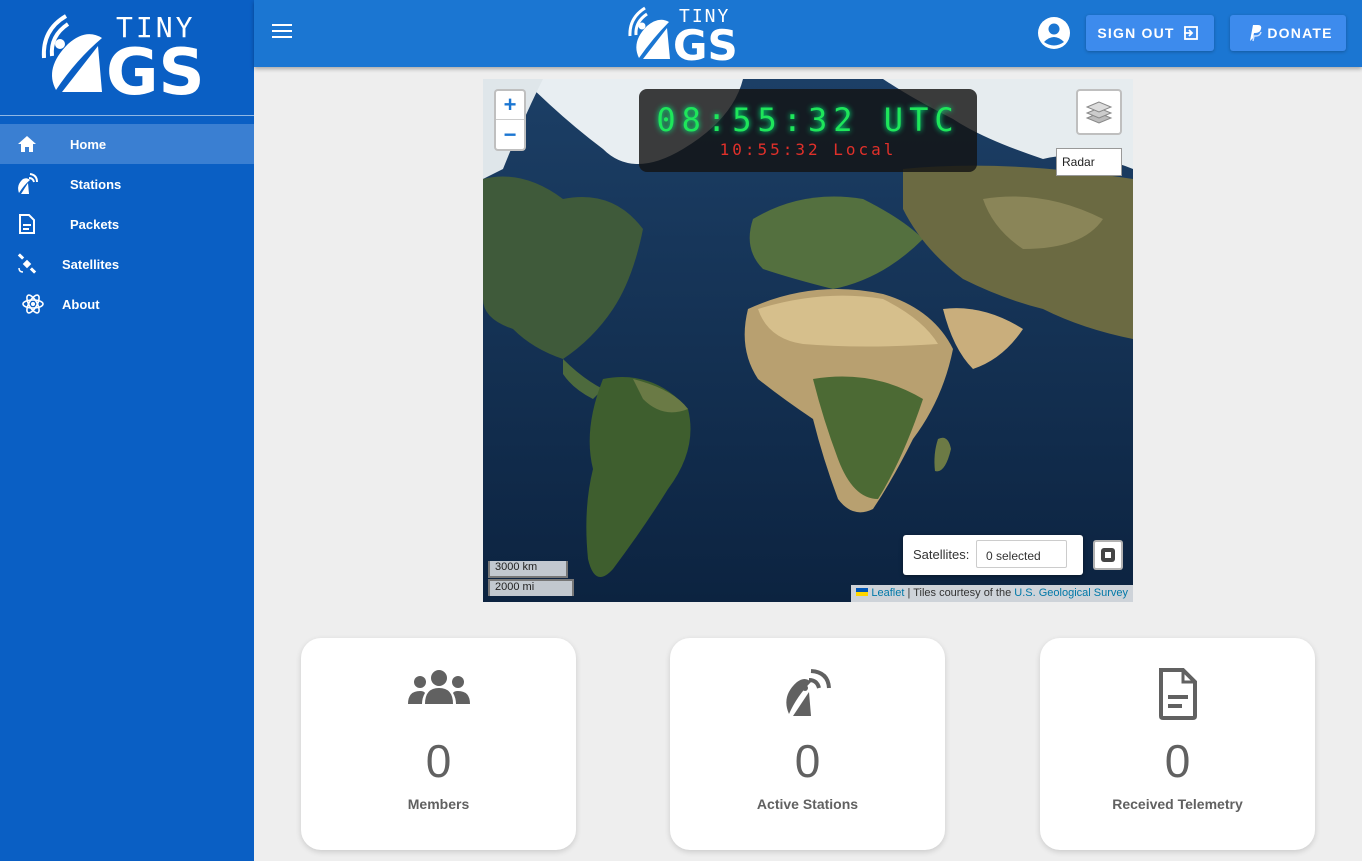 This screenshot has height=861, width=1362. I want to click on sidebar-item-label: Stations, so click(96, 184).